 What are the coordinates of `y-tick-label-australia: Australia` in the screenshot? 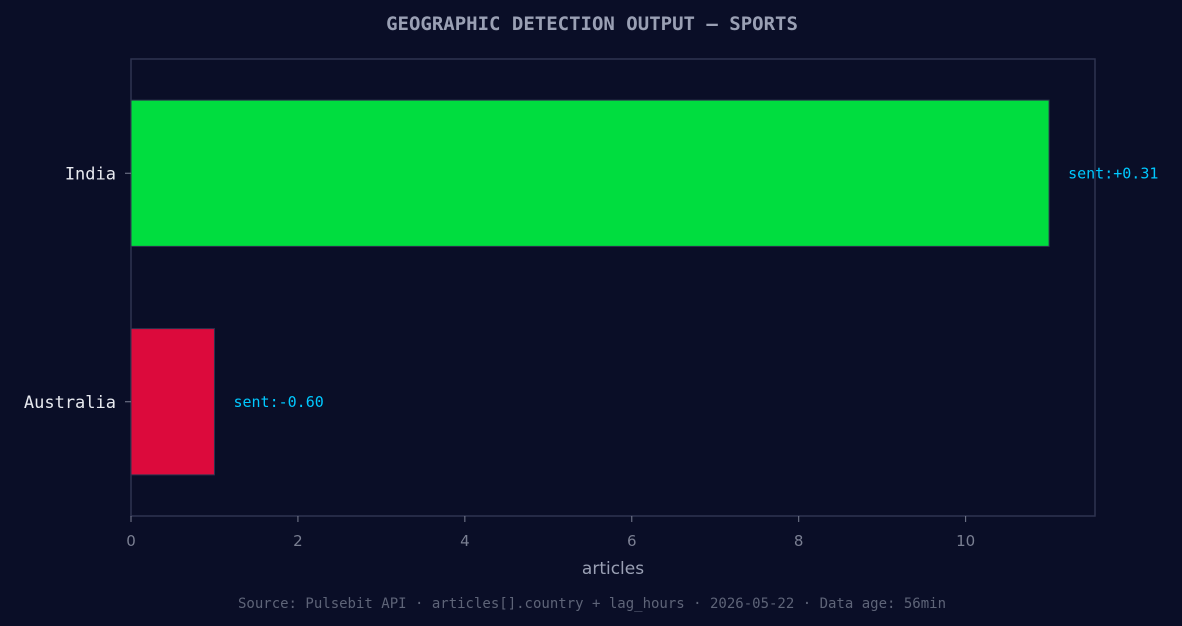 It's located at (70, 403).